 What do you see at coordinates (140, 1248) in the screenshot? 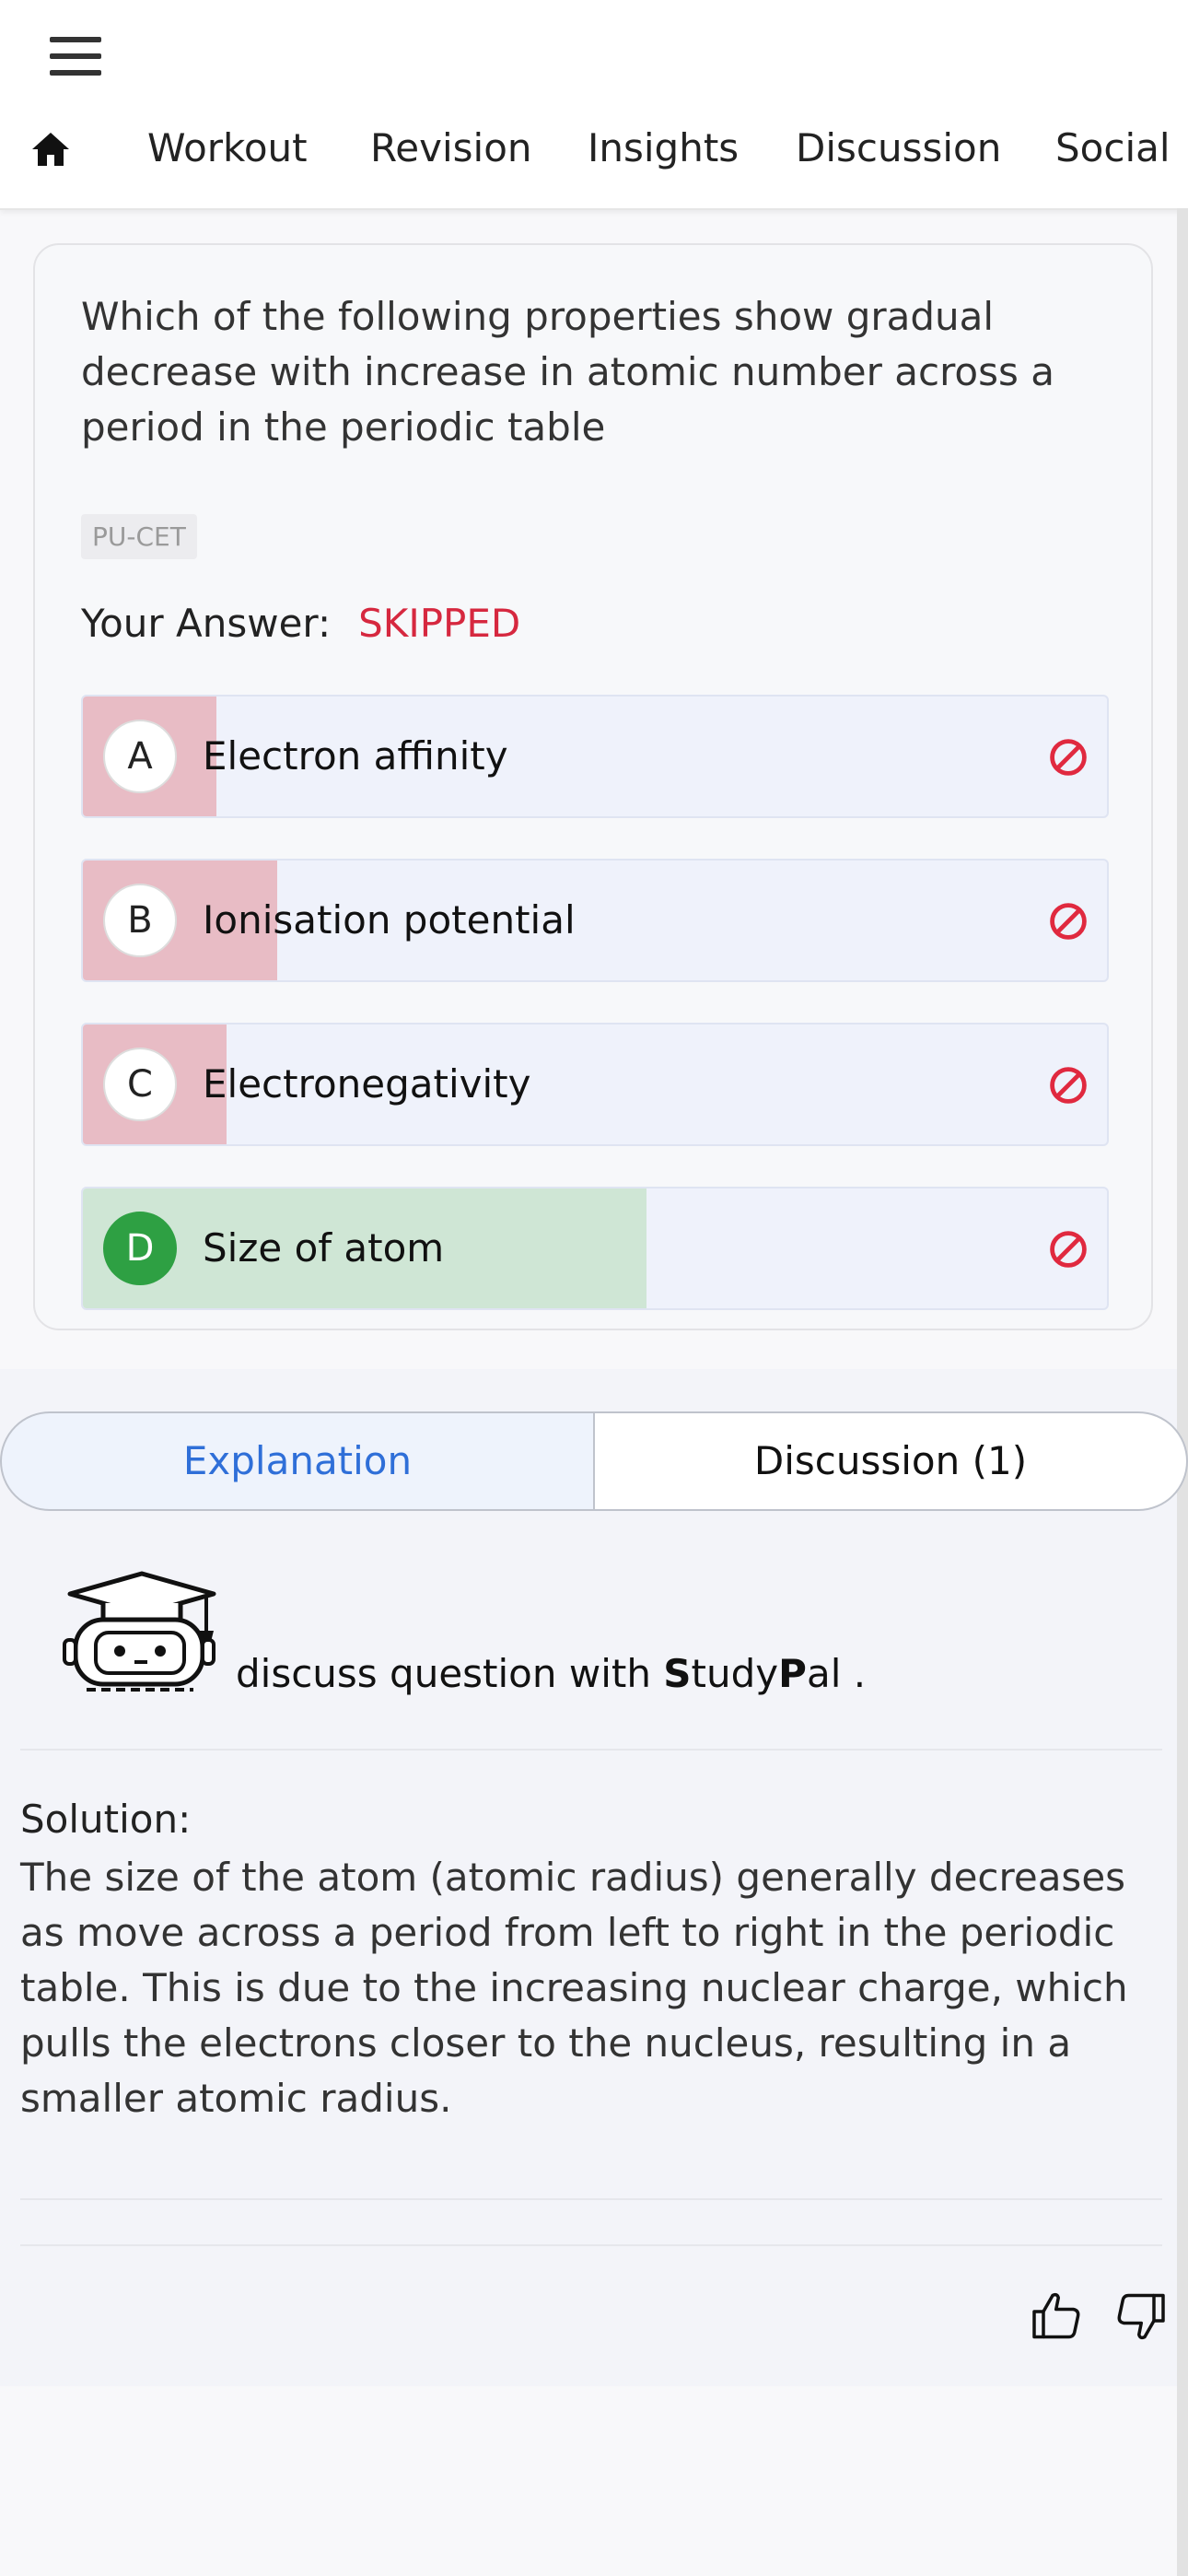
I see `option-d-letter: D` at bounding box center [140, 1248].